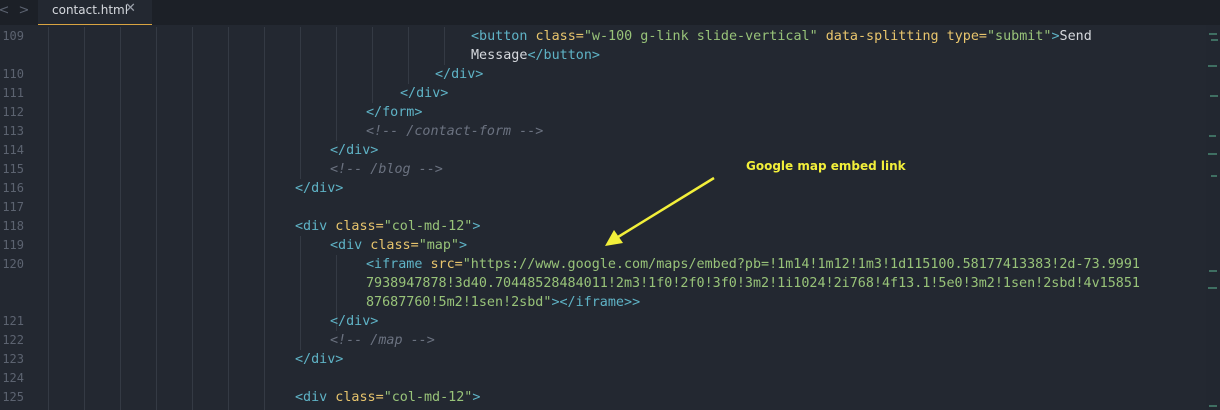  I want to click on line-number: 122, so click(13, 340).